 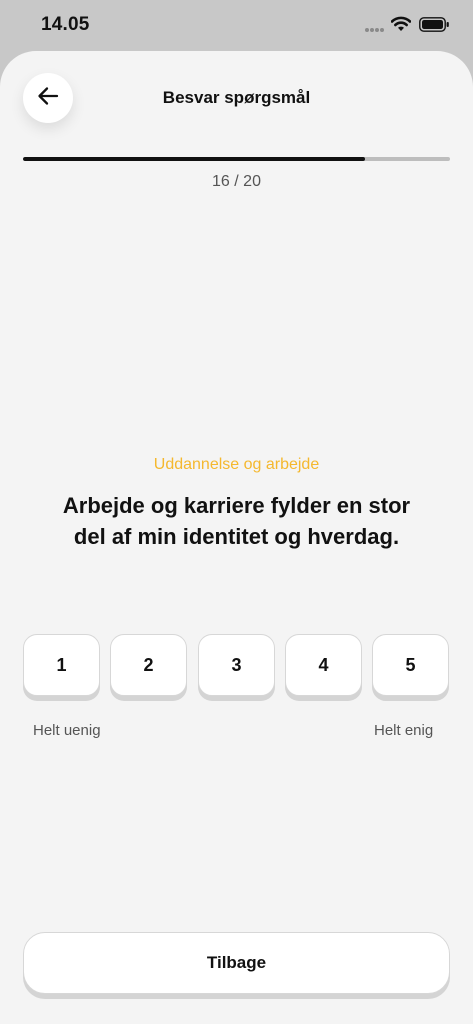 I want to click on scale-max-label: Helt enig, so click(x=404, y=730).